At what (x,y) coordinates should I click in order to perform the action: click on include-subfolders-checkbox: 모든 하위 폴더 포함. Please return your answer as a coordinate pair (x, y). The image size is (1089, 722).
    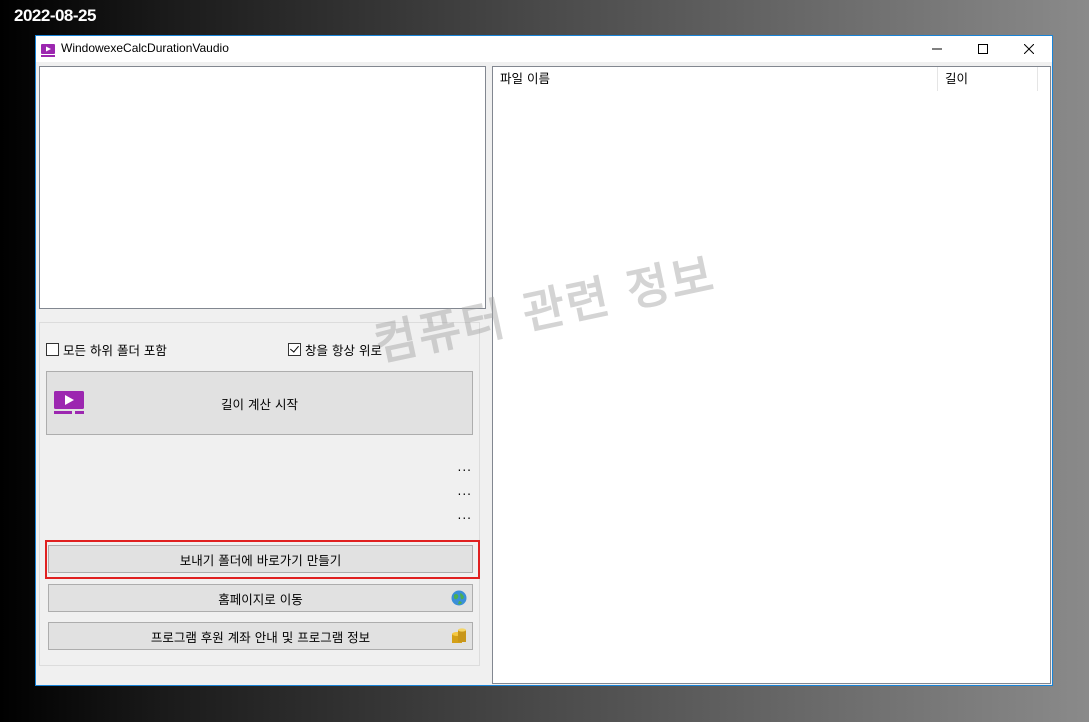
    Looking at the image, I should click on (106, 349).